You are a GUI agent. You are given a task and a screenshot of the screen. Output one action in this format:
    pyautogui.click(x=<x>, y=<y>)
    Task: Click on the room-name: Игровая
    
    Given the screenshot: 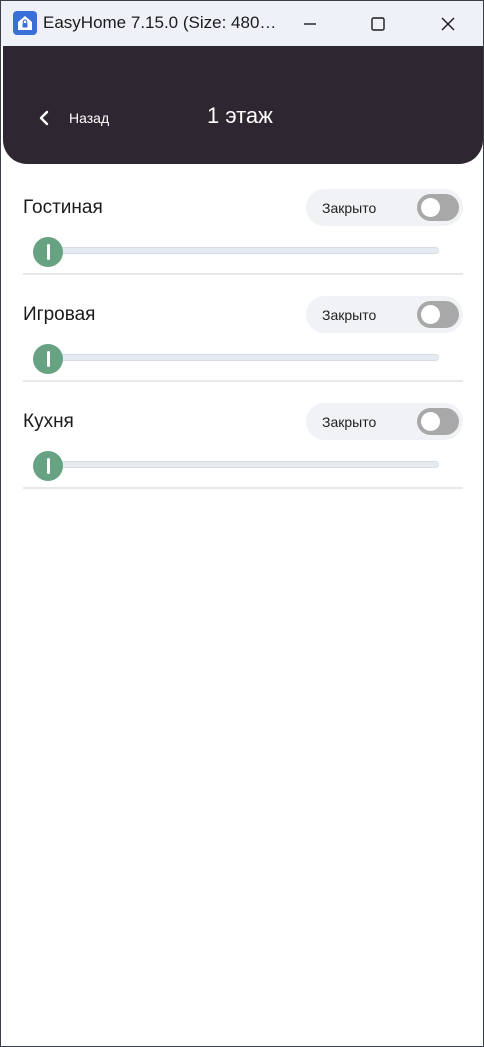 What is the action you would take?
    pyautogui.click(x=59, y=314)
    